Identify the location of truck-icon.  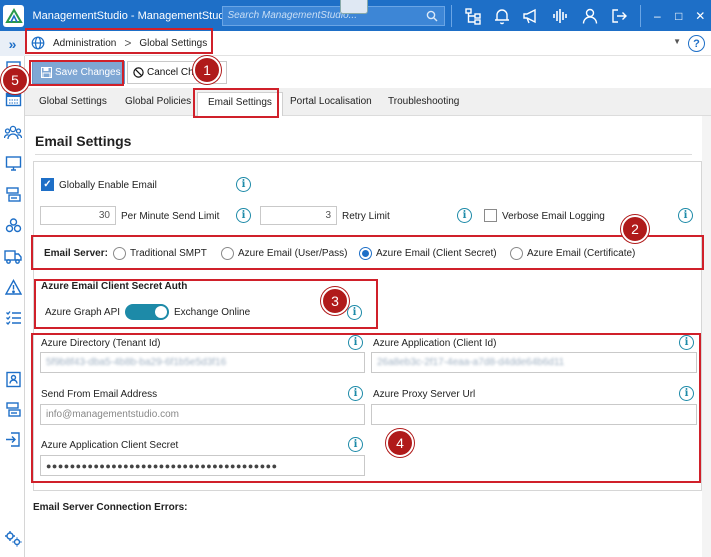
(13, 256).